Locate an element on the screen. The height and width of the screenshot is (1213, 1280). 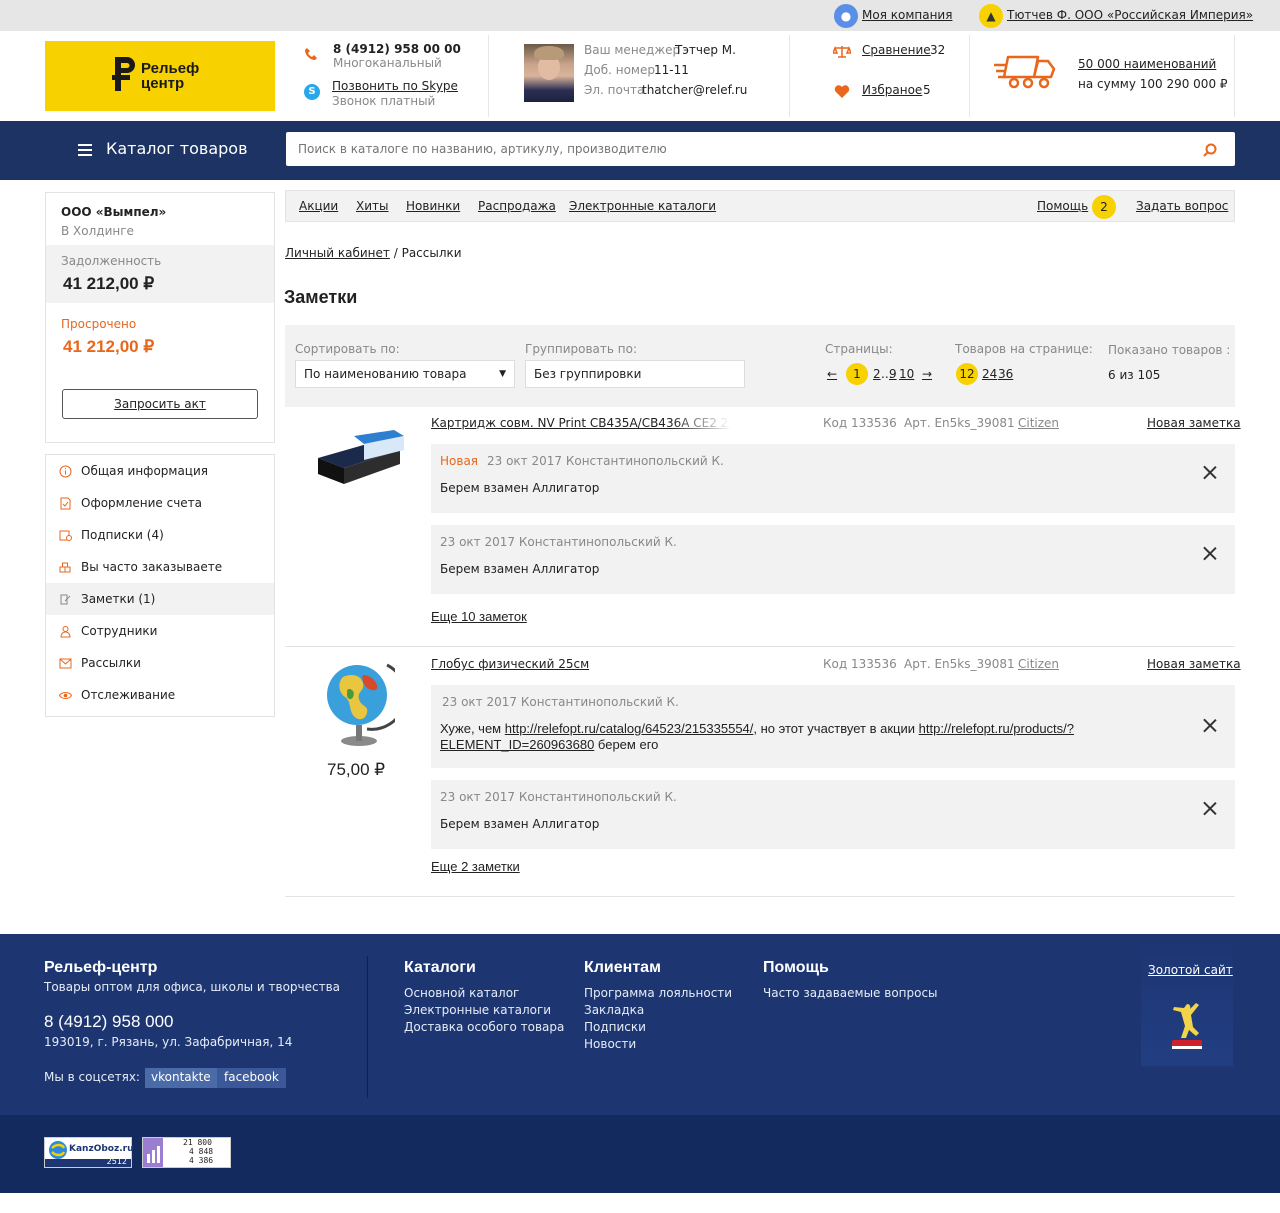
logo-mark-icon is located at coordinates (123, 74).